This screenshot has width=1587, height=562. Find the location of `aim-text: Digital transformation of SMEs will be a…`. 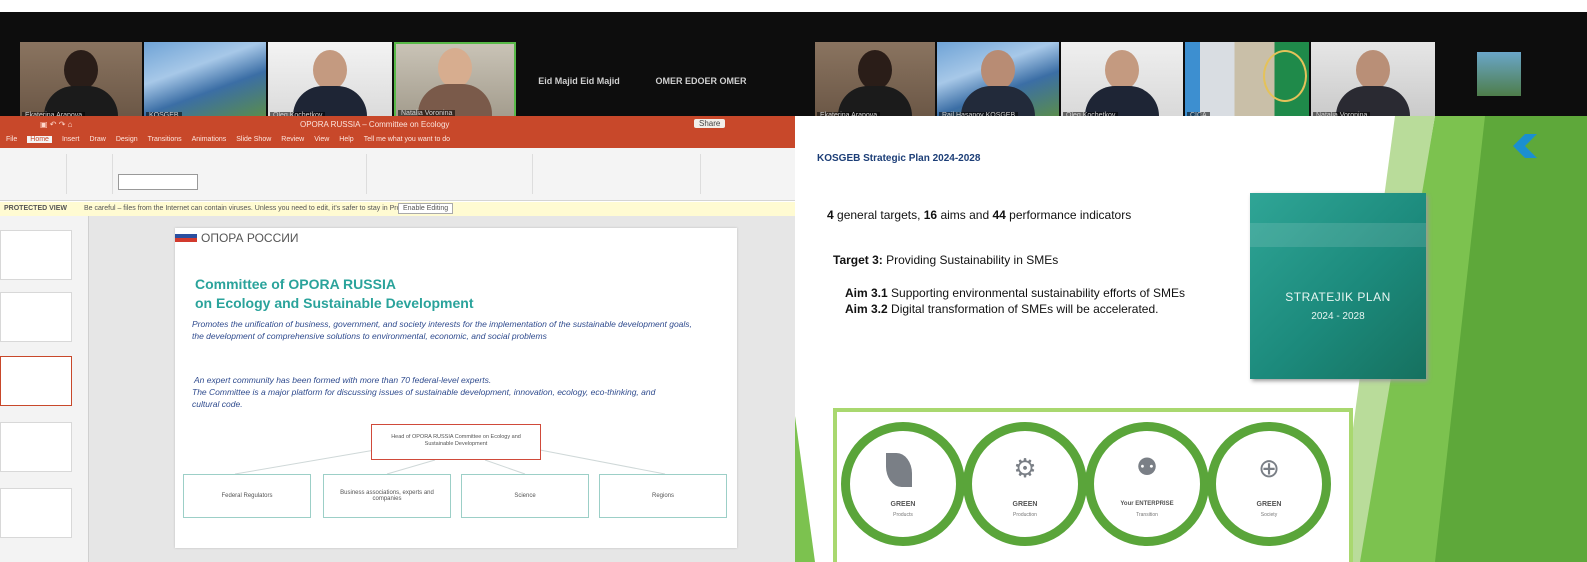

aim-text: Digital transformation of SMEs will be a… is located at coordinates (1023, 309).